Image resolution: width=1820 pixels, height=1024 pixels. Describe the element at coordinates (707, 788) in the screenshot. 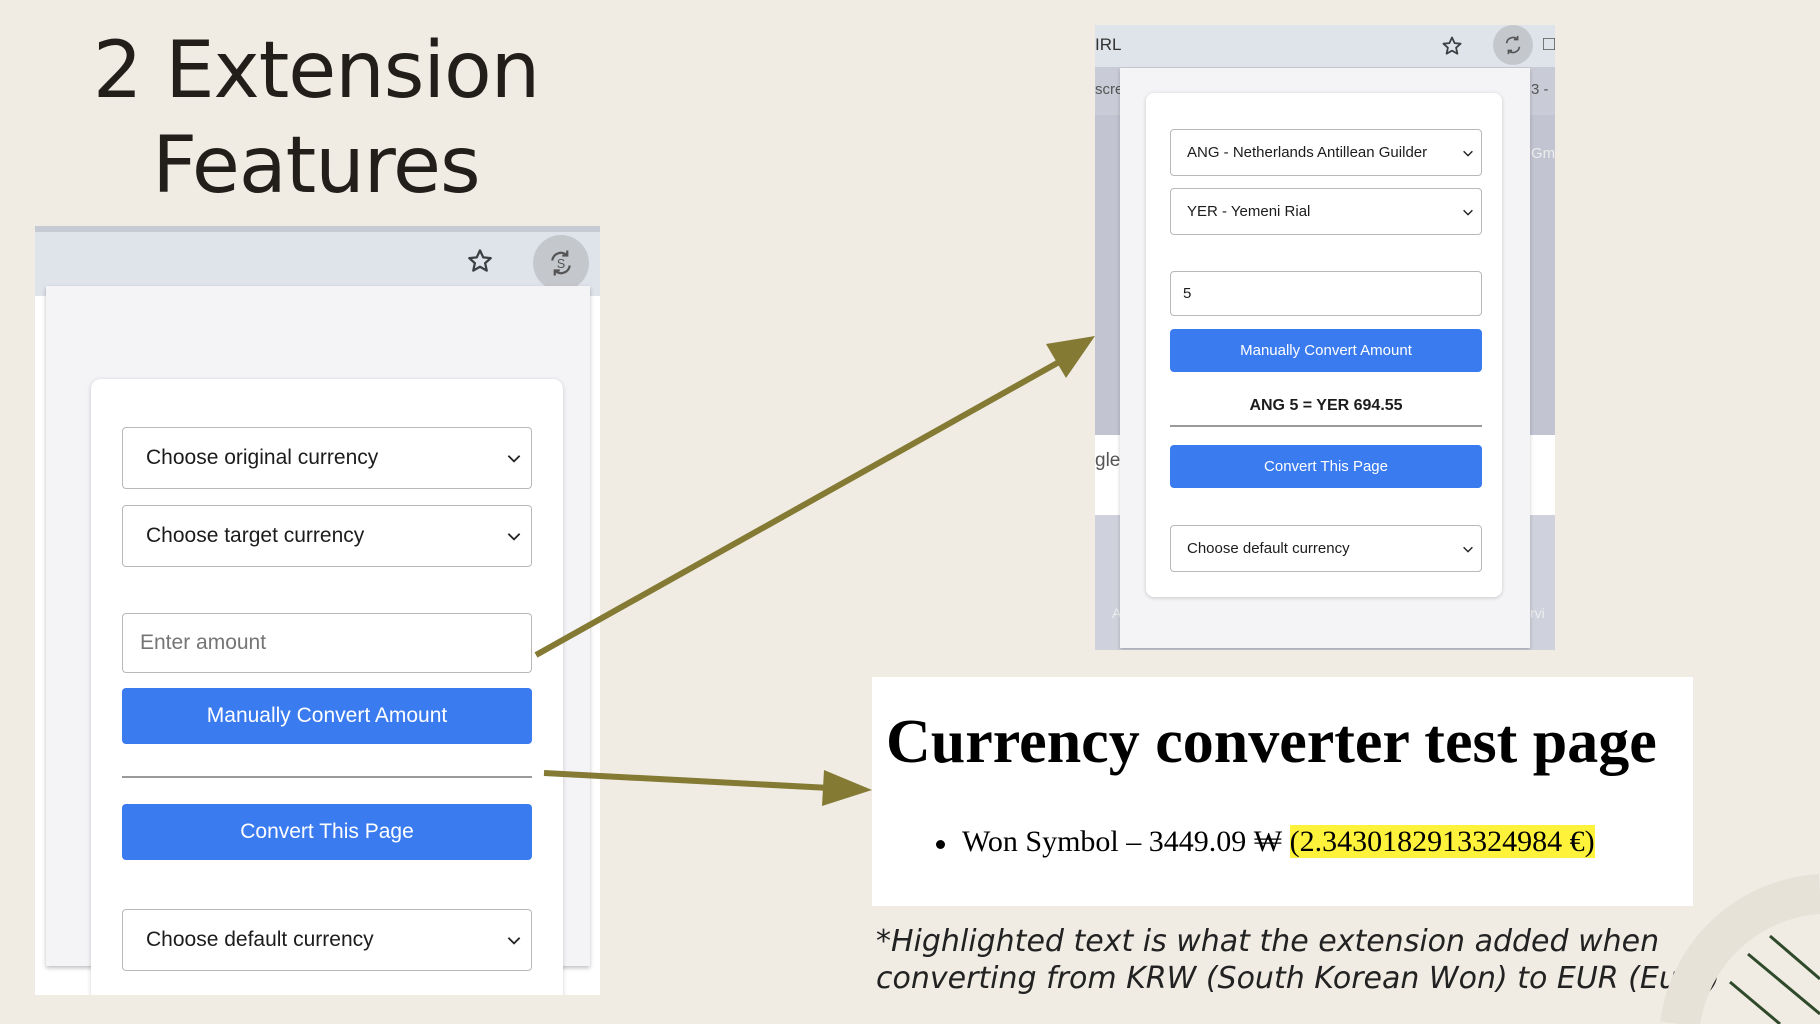

I see `arrow-to-test-page` at that location.